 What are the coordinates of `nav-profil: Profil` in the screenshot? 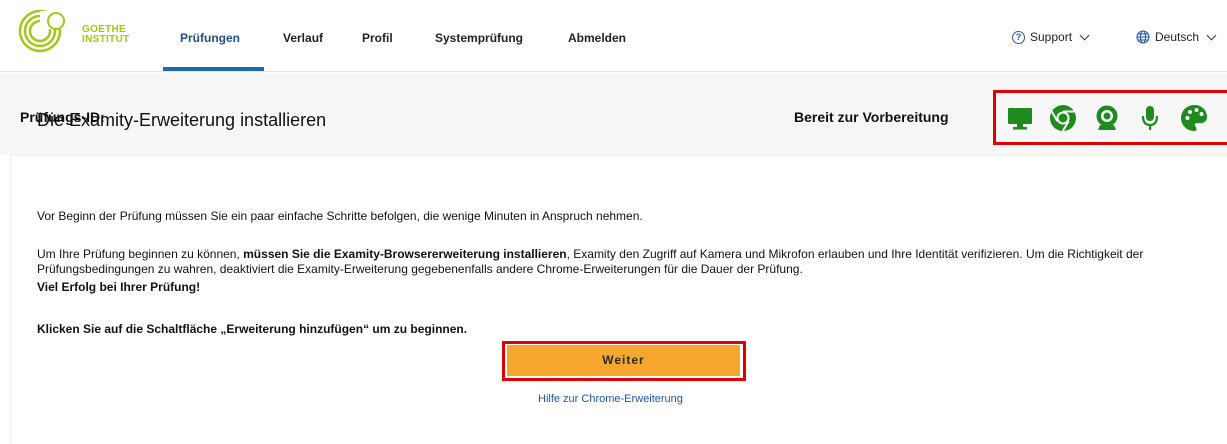 It's located at (377, 38).